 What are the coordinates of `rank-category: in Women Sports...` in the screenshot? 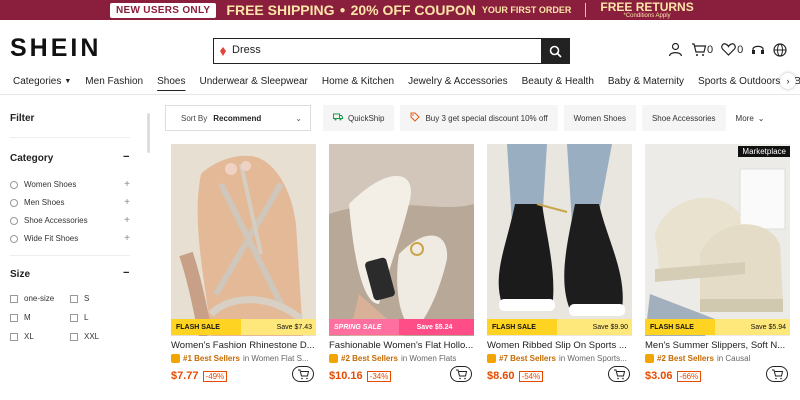 It's located at (592, 358).